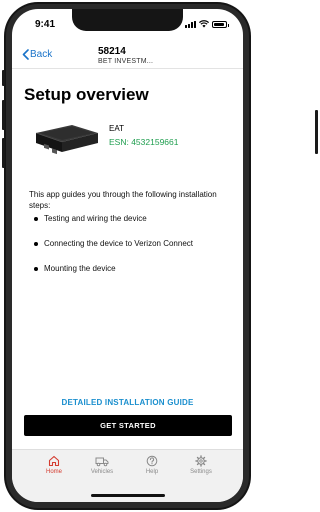  I want to click on help-icon, so click(152, 461).